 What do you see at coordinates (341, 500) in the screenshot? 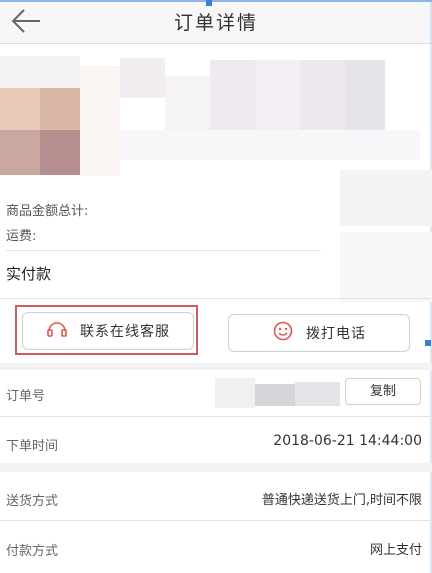
I see `delivery-method-value: 普通快递送货上门,时间不限` at bounding box center [341, 500].